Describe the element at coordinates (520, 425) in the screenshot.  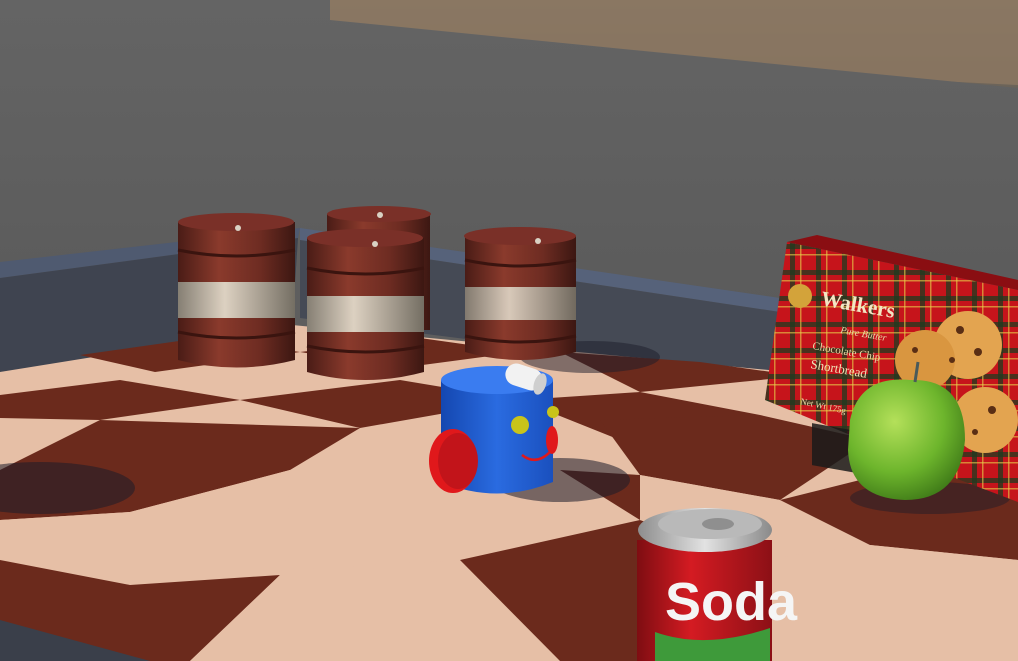
I see `robot-eye-left` at that location.